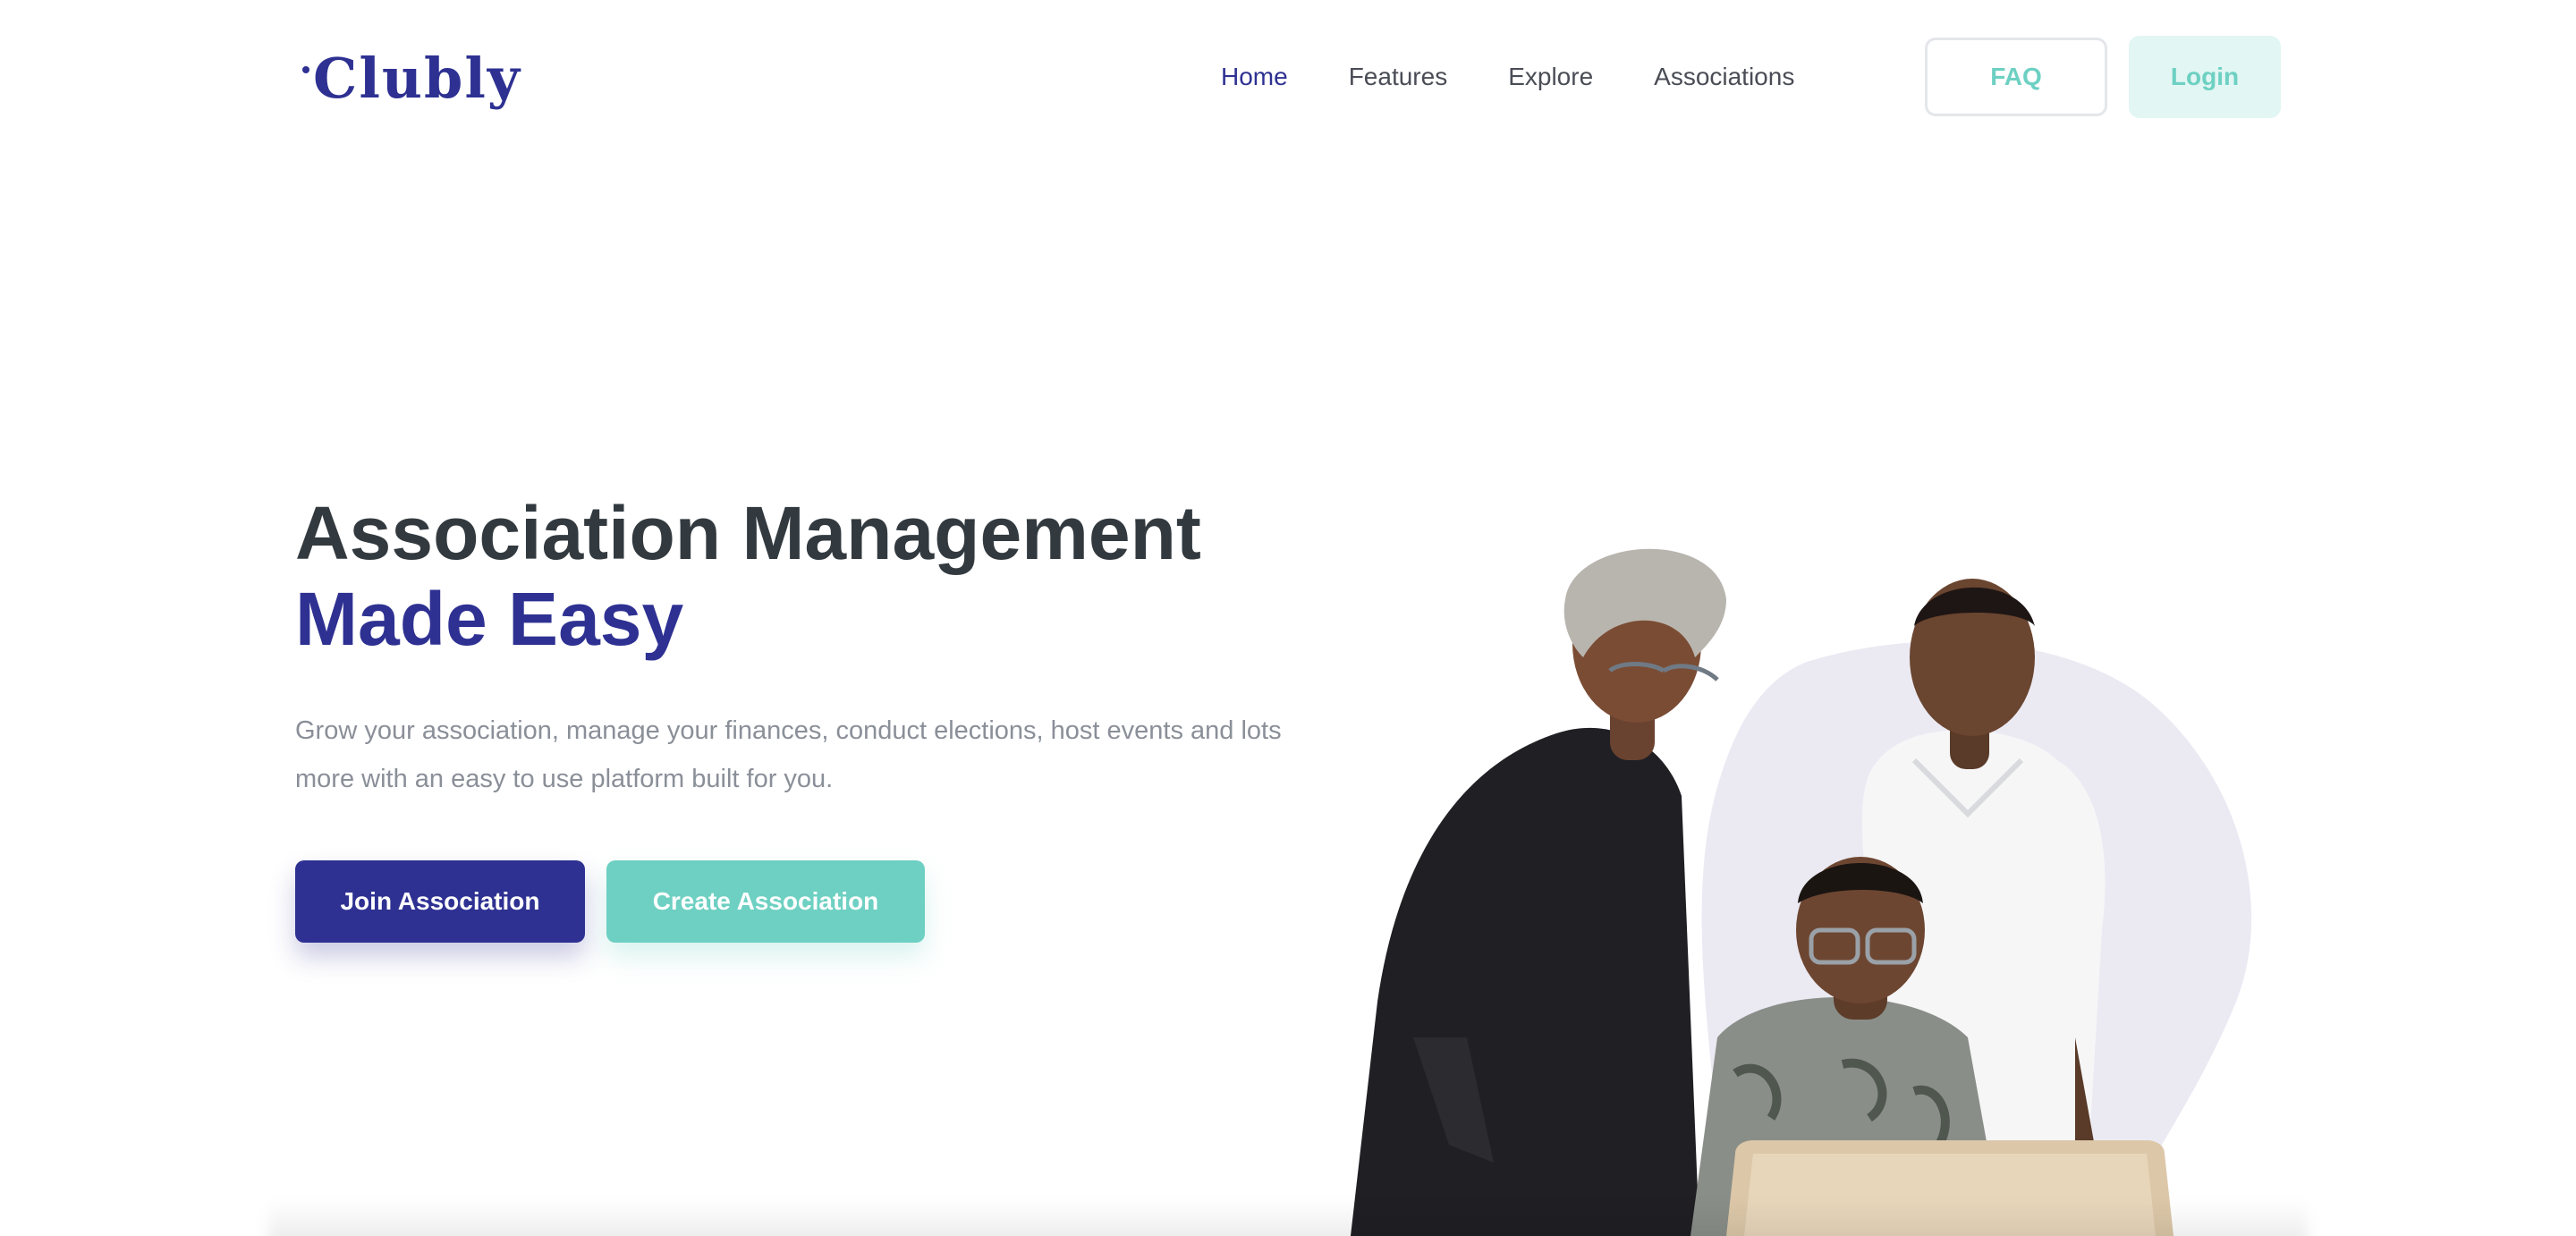  What do you see at coordinates (1398, 77) in the screenshot?
I see `nav-features: Features` at bounding box center [1398, 77].